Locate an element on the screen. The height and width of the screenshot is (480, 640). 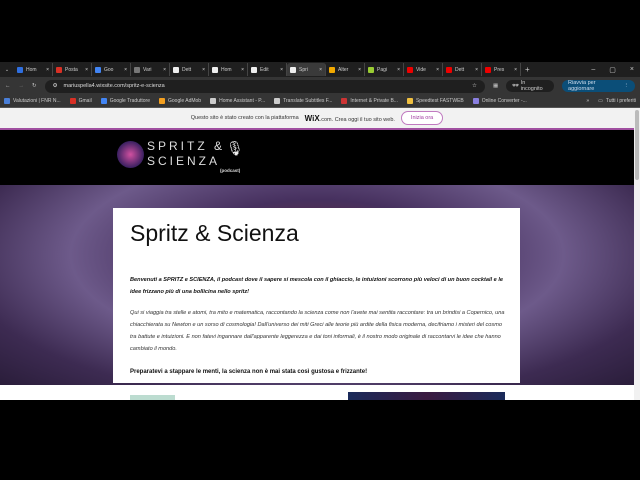
maximize-button: ▢ is located at coordinates (612, 70).